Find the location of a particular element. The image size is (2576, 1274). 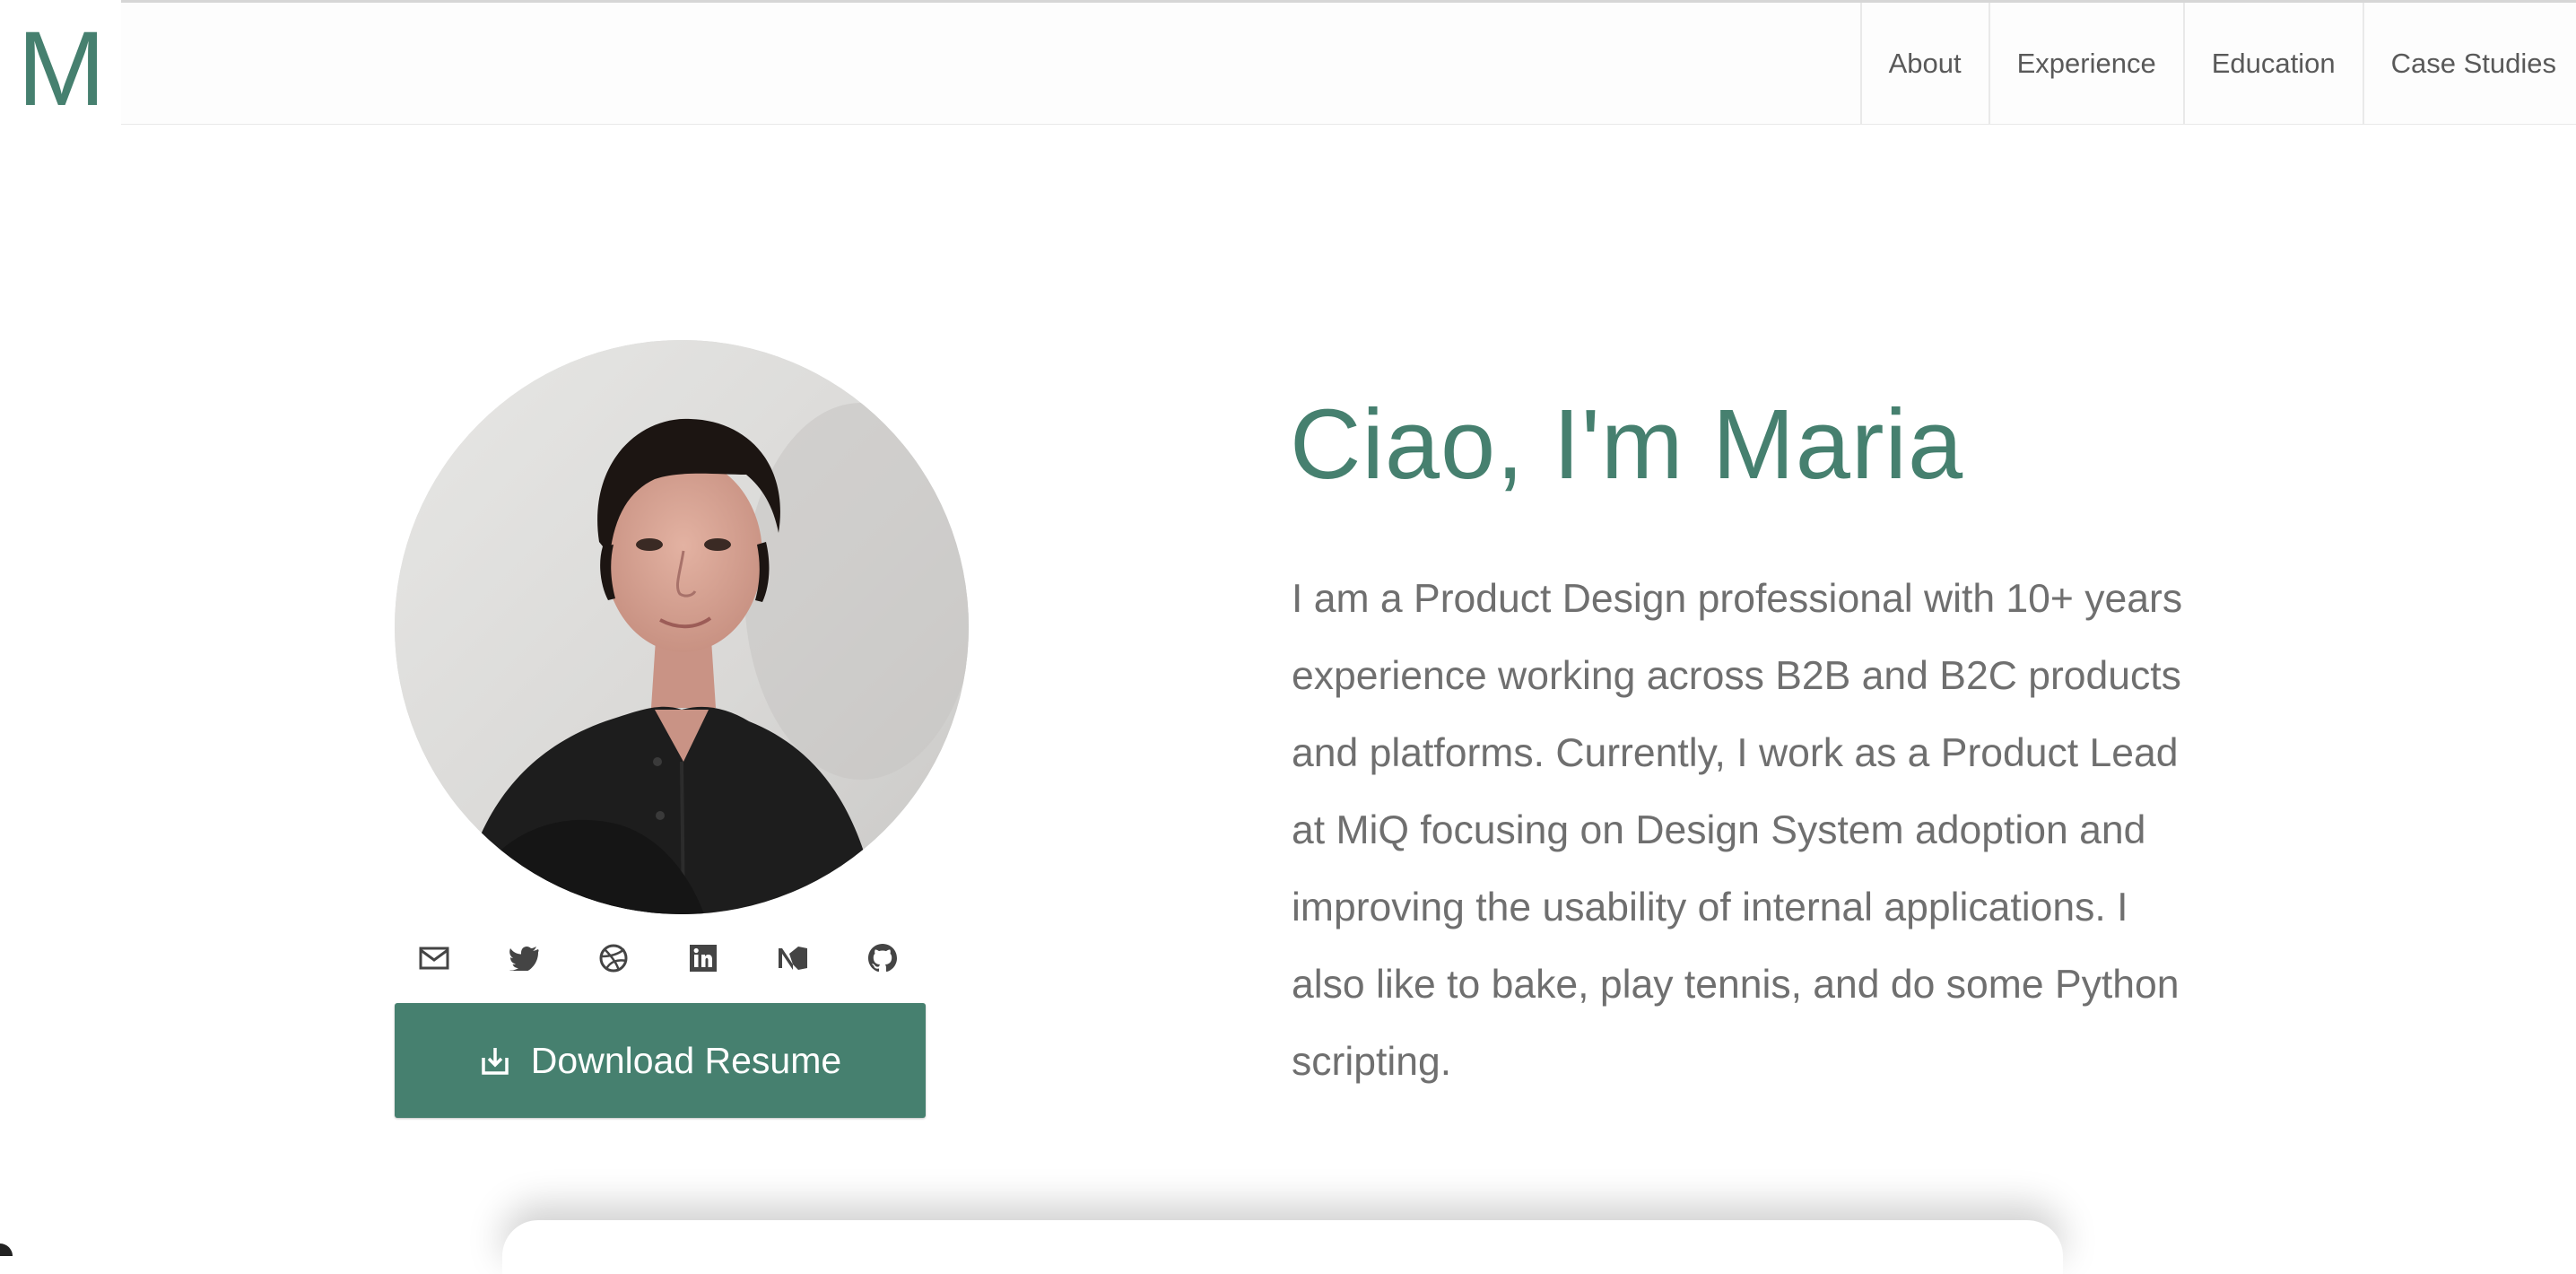

site-header: About Experience Education Case Studies is located at coordinates (1288, 64).